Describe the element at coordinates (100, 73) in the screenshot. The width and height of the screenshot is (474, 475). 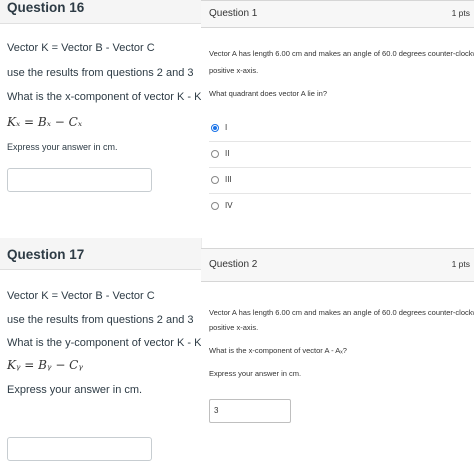
I see `question-16-line2: use the results from questions 2 and 3` at that location.